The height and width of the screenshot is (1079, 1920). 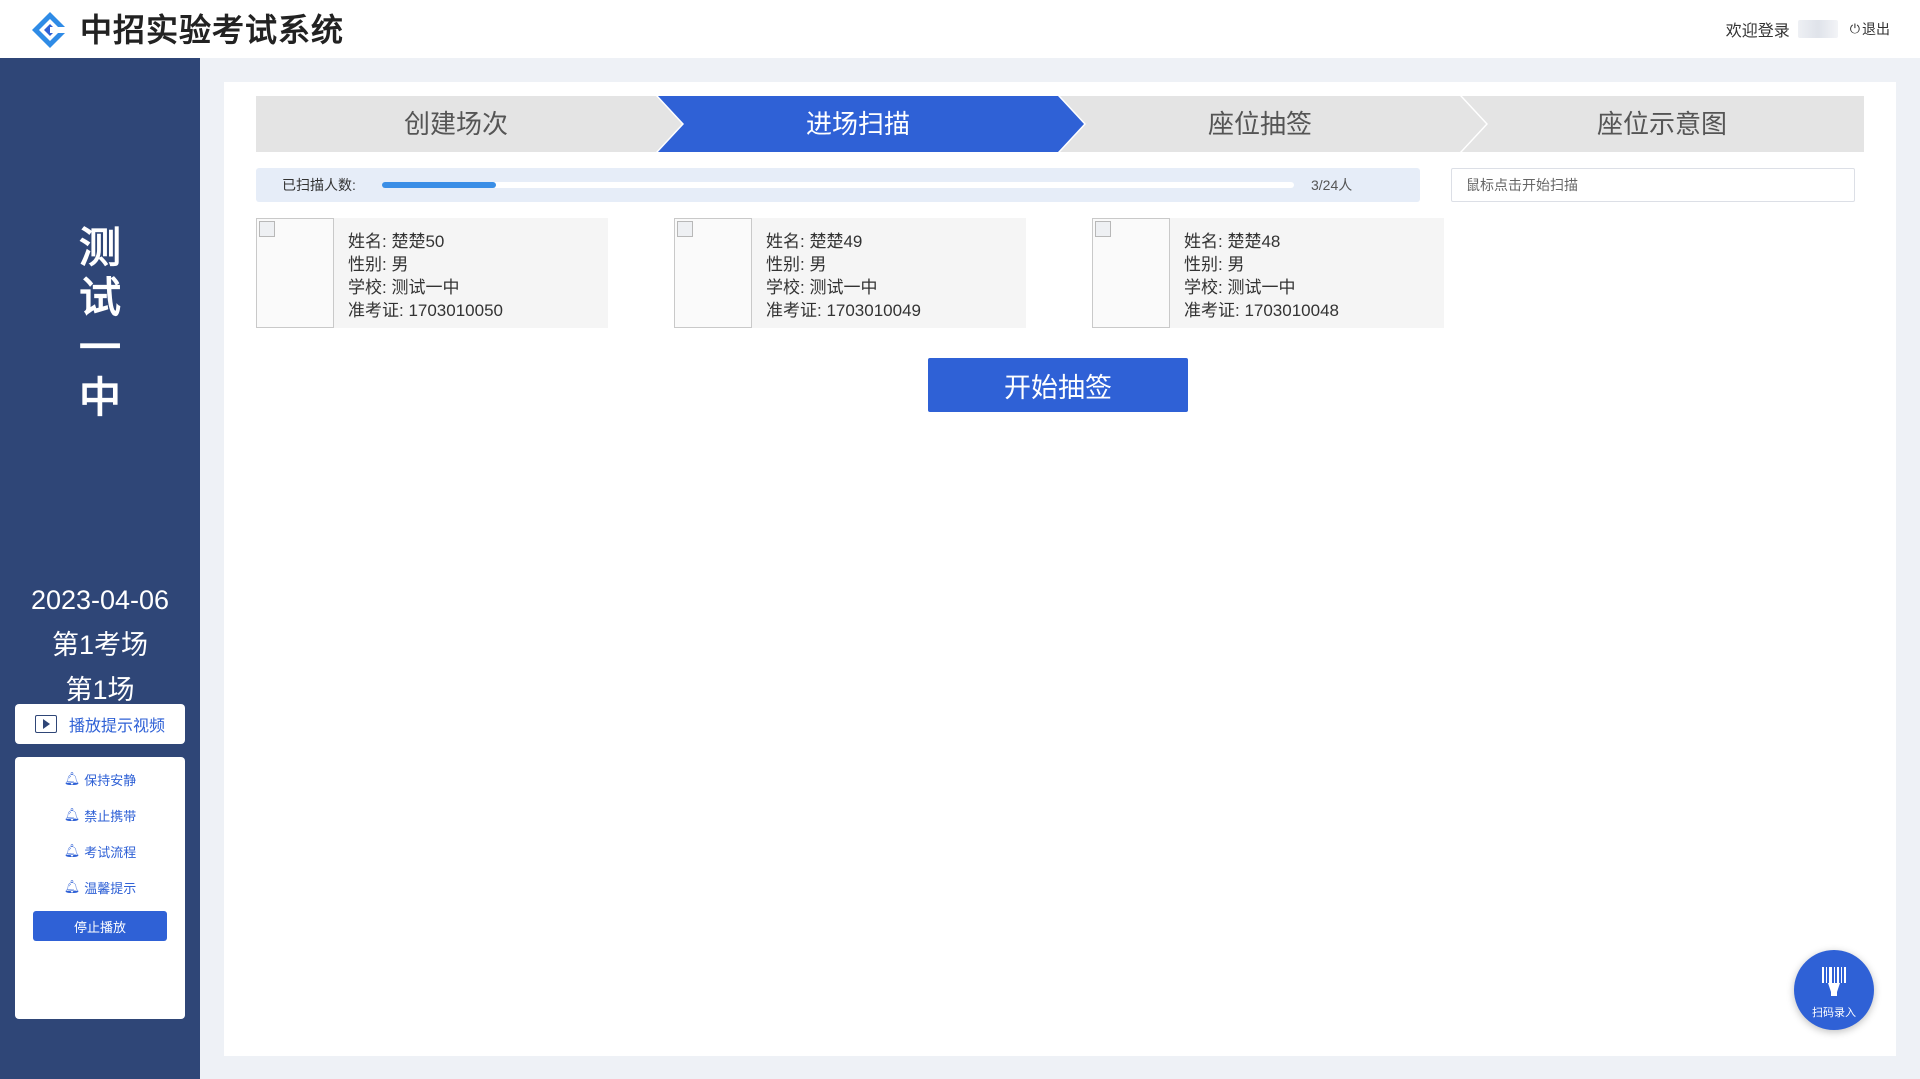 I want to click on student-ticket: 准考证: 1703010049, so click(x=843, y=310).